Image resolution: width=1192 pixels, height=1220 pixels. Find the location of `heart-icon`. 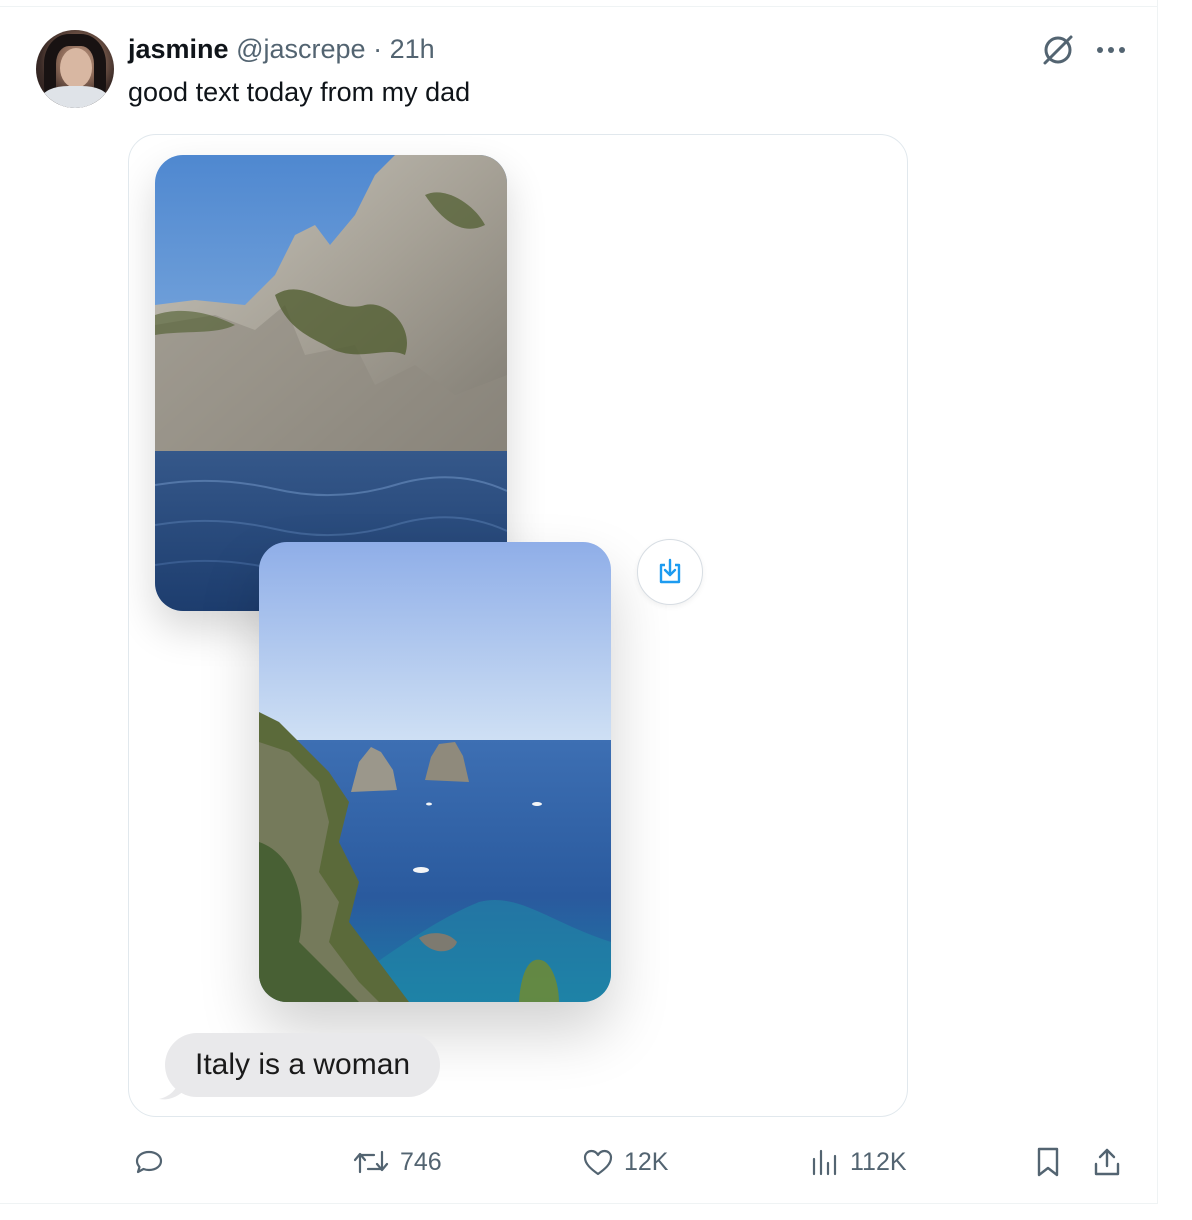

heart-icon is located at coordinates (598, 1162).